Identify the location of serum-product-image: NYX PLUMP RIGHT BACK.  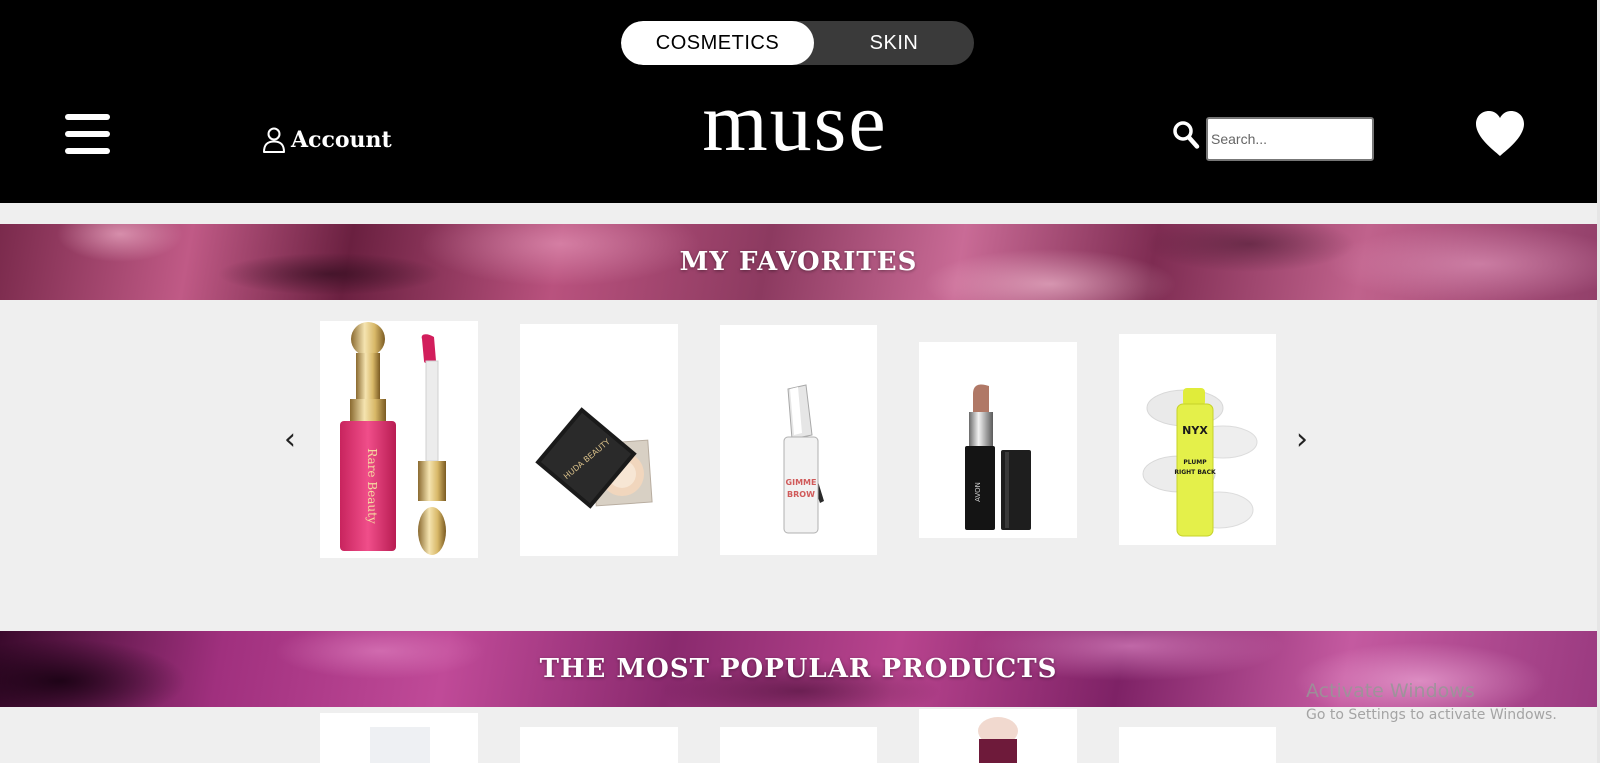
(1200, 462).